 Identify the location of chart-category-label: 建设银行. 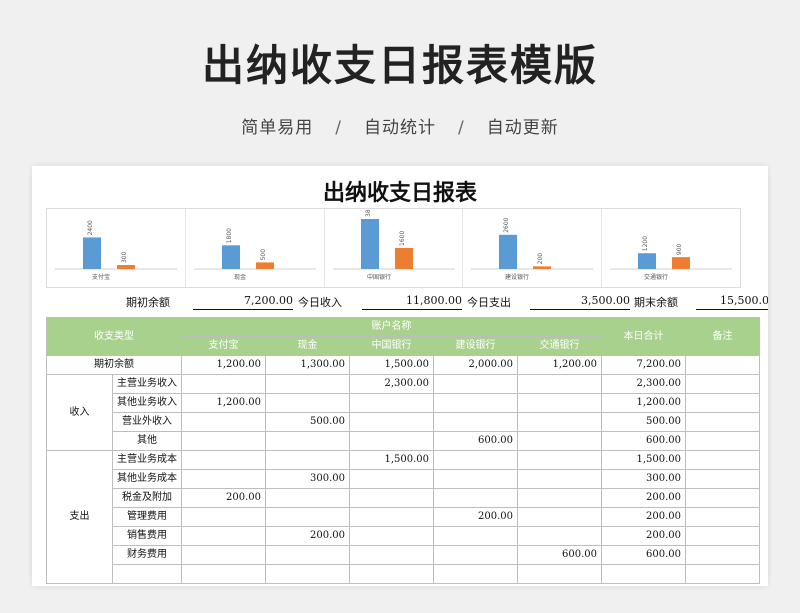
(517, 277).